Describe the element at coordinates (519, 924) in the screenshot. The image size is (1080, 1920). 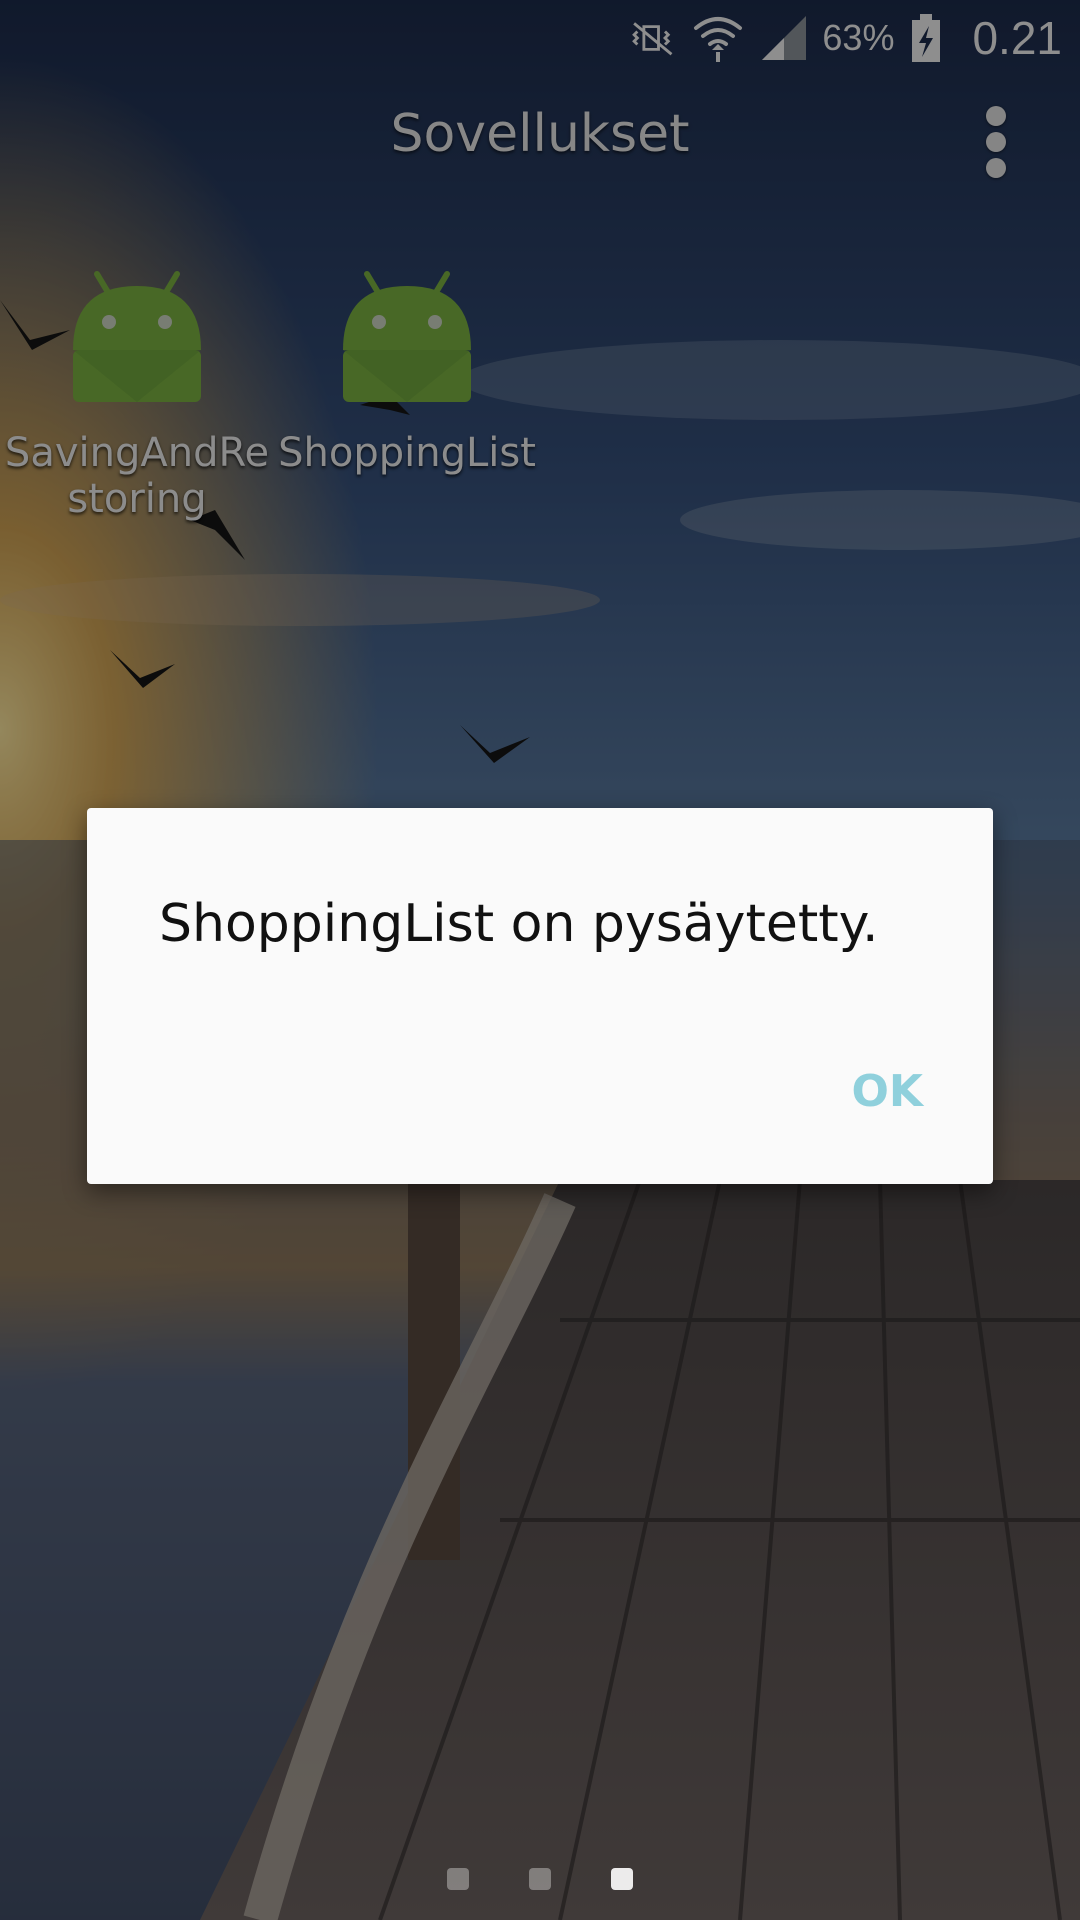
I see `dialog-message: ShoppingList on pysäytetty.` at that location.